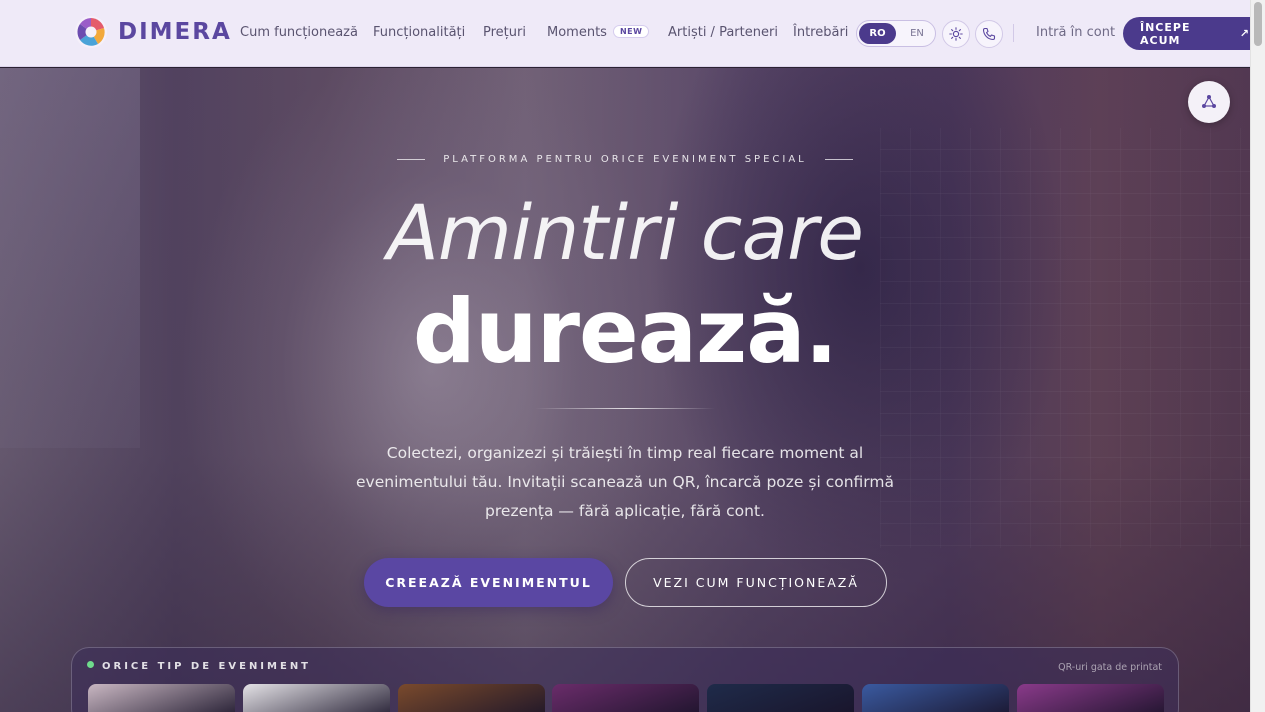 This screenshot has width=1265, height=712. What do you see at coordinates (1110, 667) in the screenshot?
I see `event-types-hint: QR-uri gata de printat` at bounding box center [1110, 667].